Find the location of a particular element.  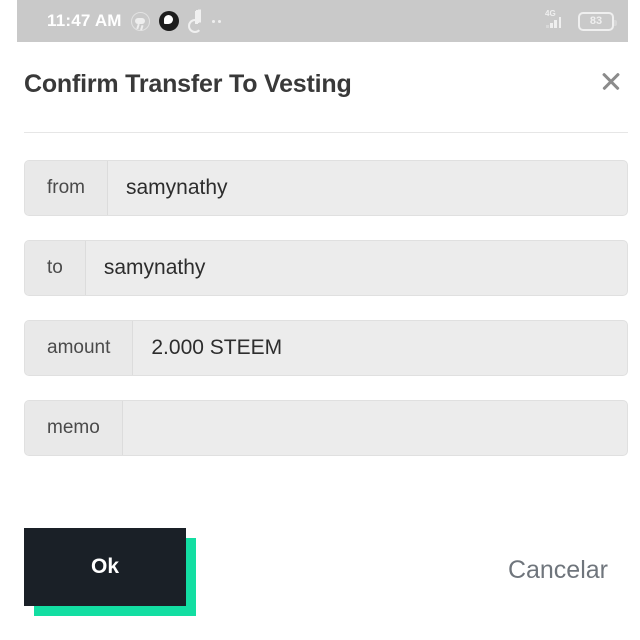

status-bar-right: 4G 83 is located at coordinates (581, 20).